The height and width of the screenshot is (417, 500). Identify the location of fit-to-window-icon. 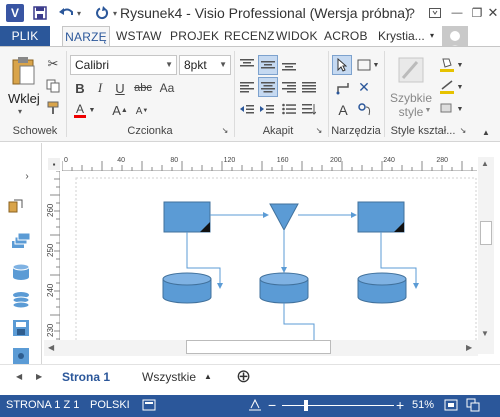
(451, 406).